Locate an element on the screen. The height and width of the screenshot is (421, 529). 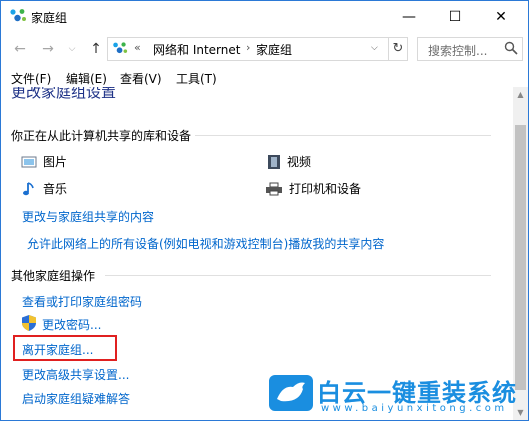
minimize-icon: — is located at coordinates (409, 17).